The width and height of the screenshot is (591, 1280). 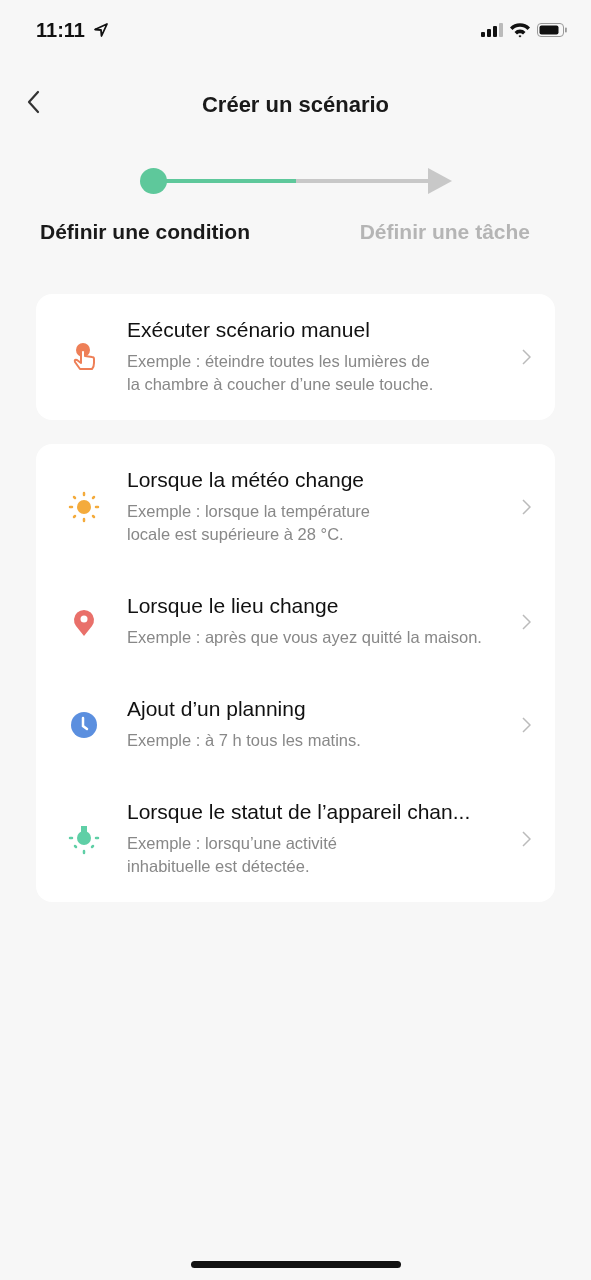 I want to click on option-row: Lorsque le statut de l’appareil chan... Exemple : lorsqu’une activité inhabituelle est détectée., so click(x=295, y=839).